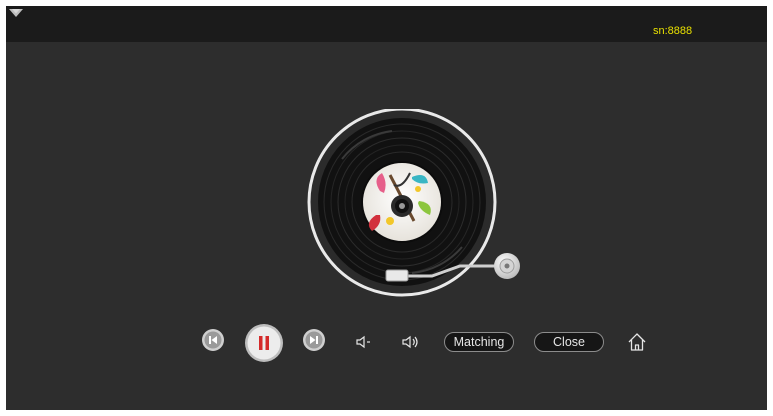  I want to click on next-button, so click(314, 340).